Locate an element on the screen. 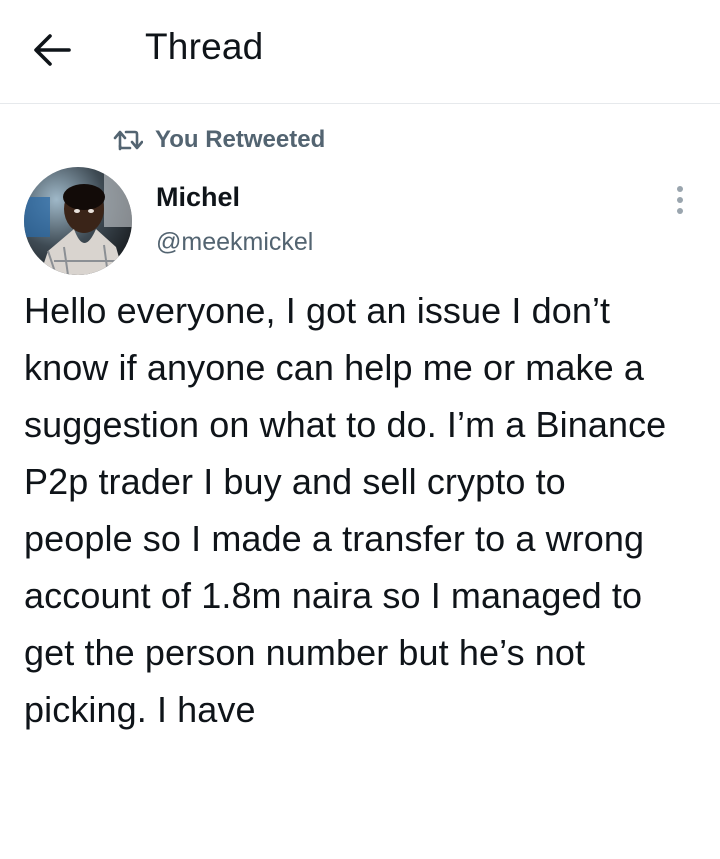 The width and height of the screenshot is (720, 859). author-name: Michel is located at coordinates (198, 197).